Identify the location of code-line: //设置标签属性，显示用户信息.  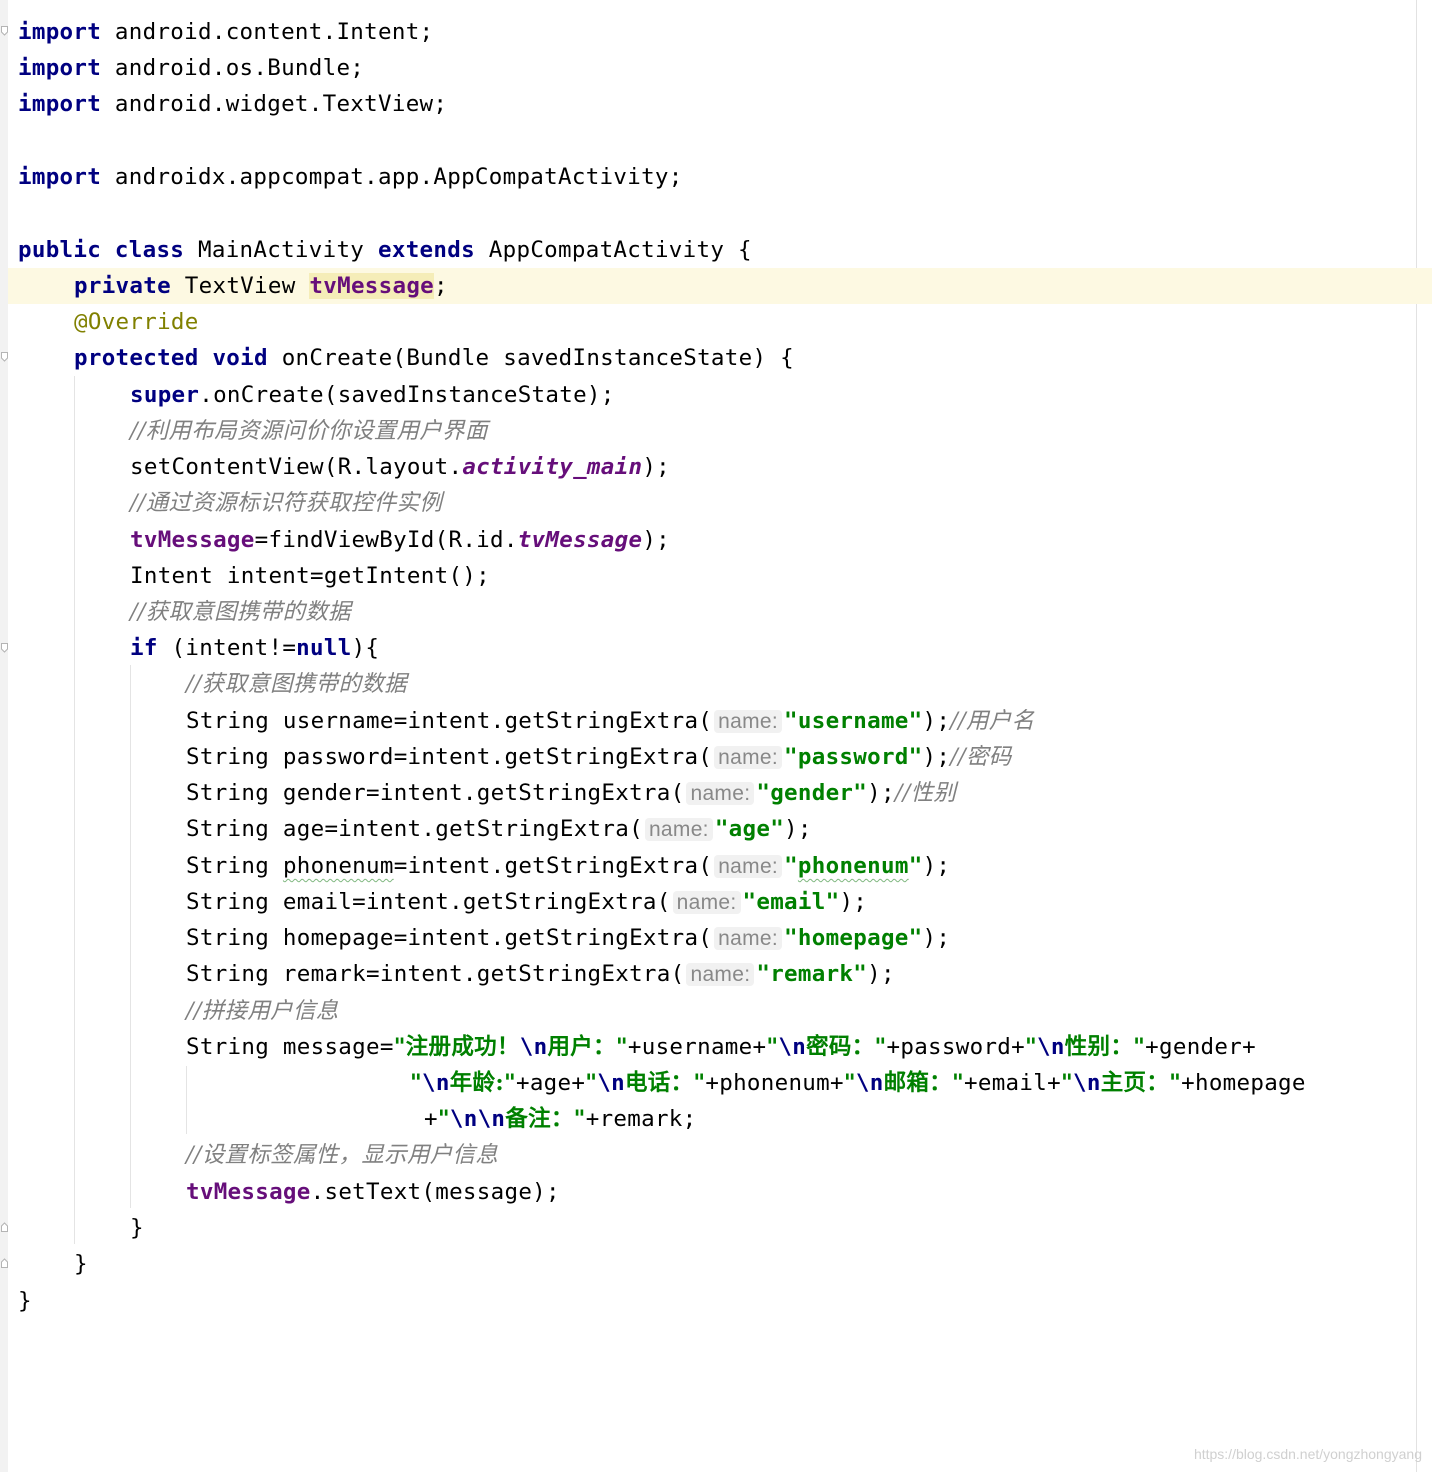
(342, 1155).